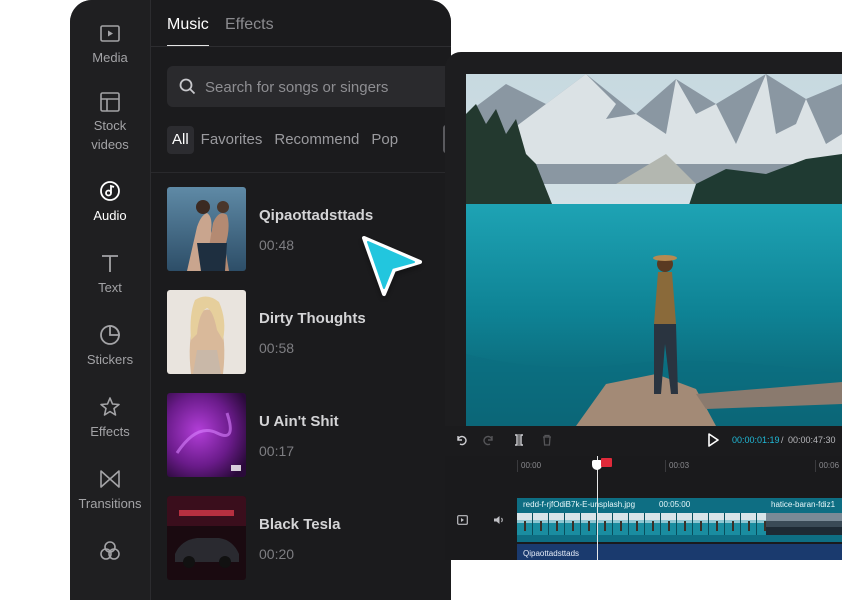 This screenshot has height=600, width=842. Describe the element at coordinates (110, 263) in the screenshot. I see `text-icon` at that location.